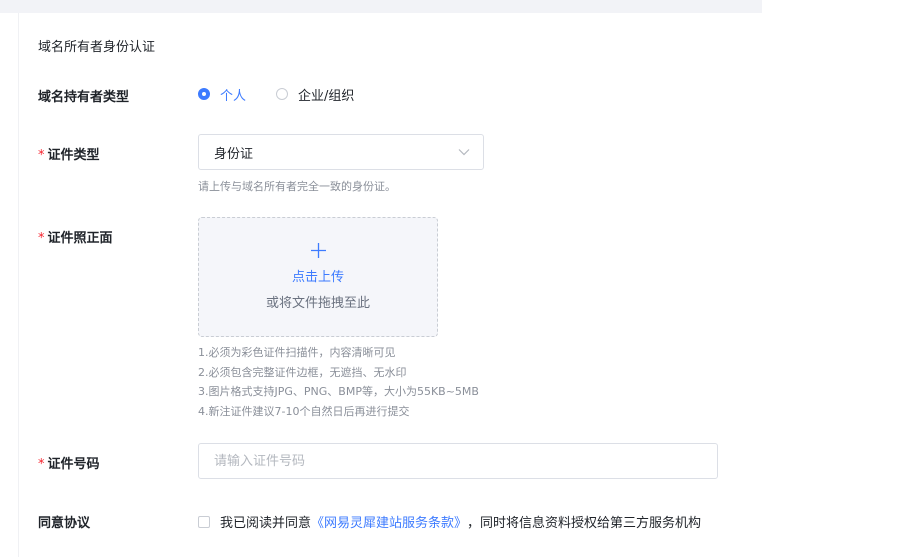 This screenshot has width=910, height=557. I want to click on cert-type-select: 身份证, so click(341, 152).